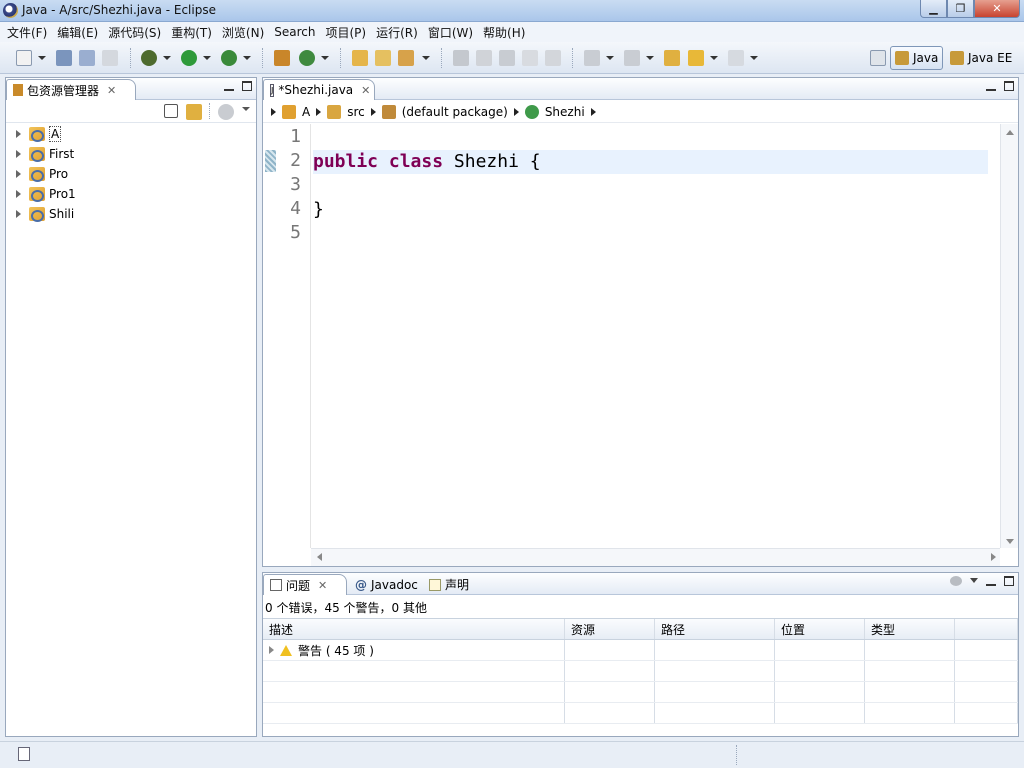 The width and height of the screenshot is (1024, 768). What do you see at coordinates (134, 32) in the screenshot?
I see `menu-source: 源代码(S)` at bounding box center [134, 32].